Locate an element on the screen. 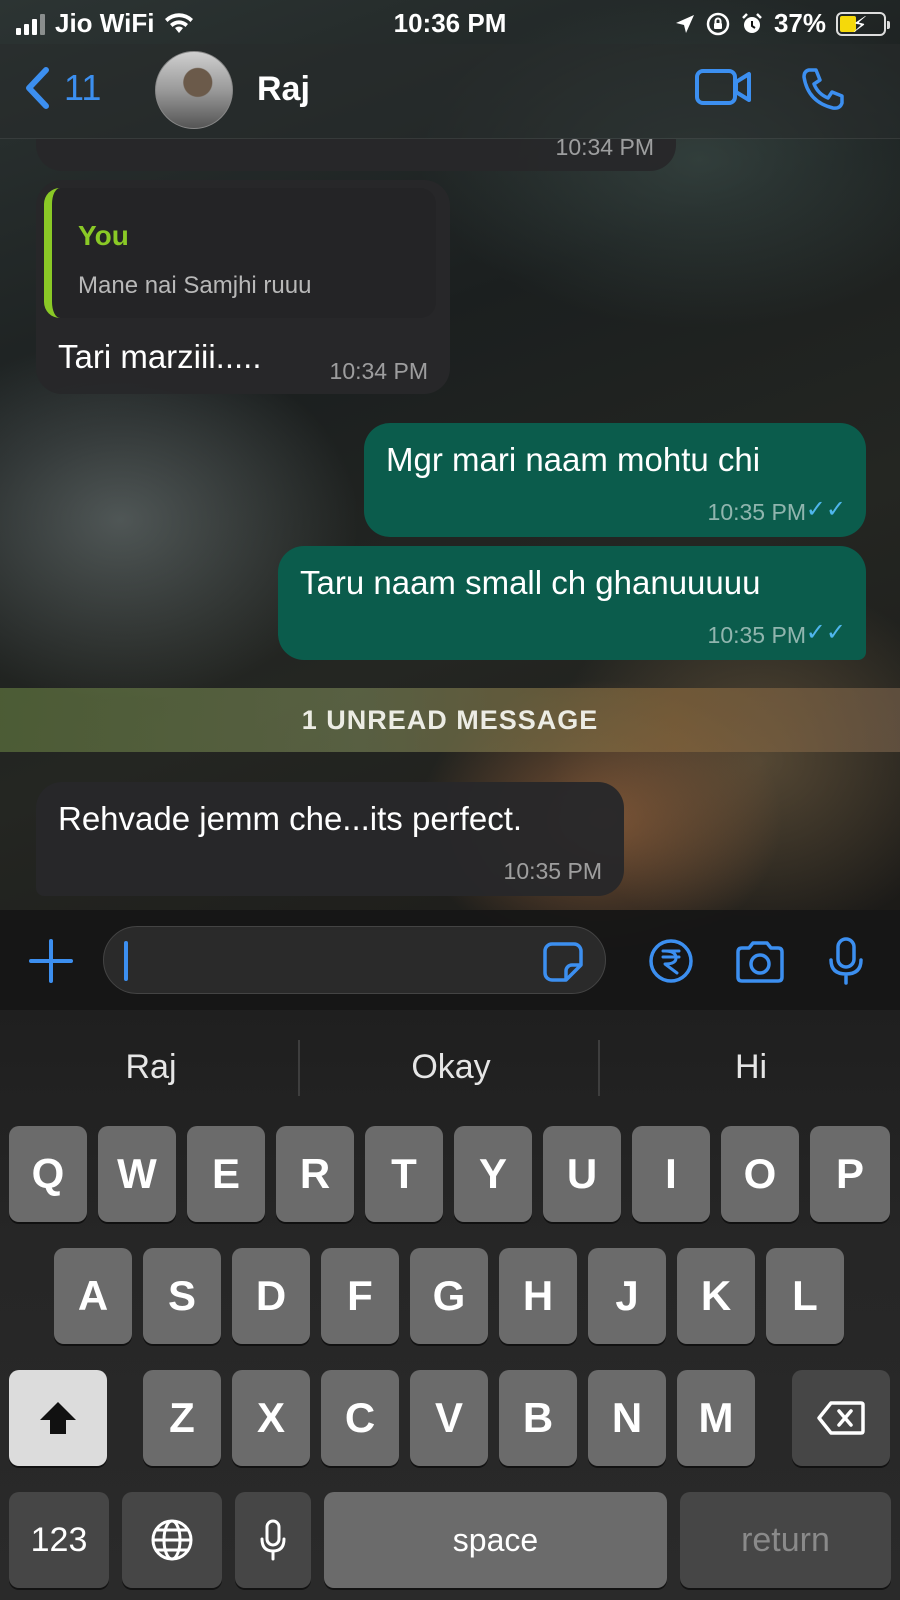  quoted-message: You Mane nai Samjhi ruuu is located at coordinates (240, 253).